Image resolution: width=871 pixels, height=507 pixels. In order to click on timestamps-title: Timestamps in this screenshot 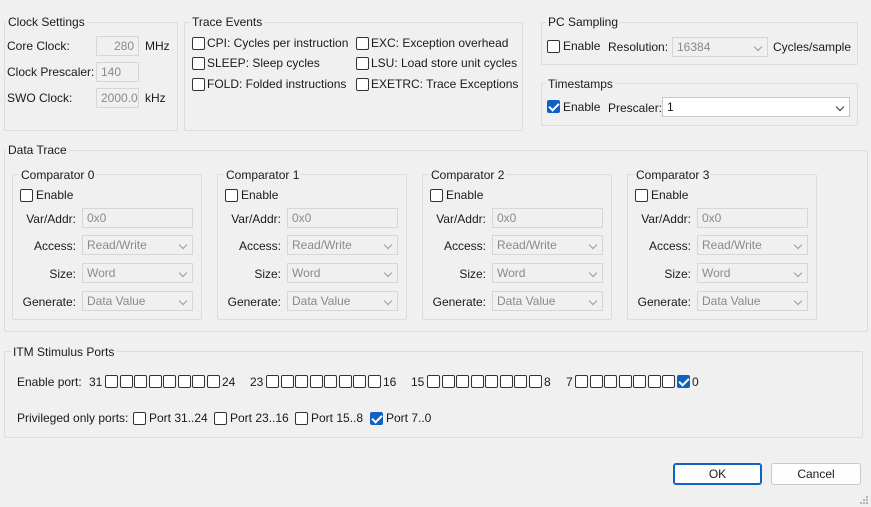, I will do `click(580, 84)`.